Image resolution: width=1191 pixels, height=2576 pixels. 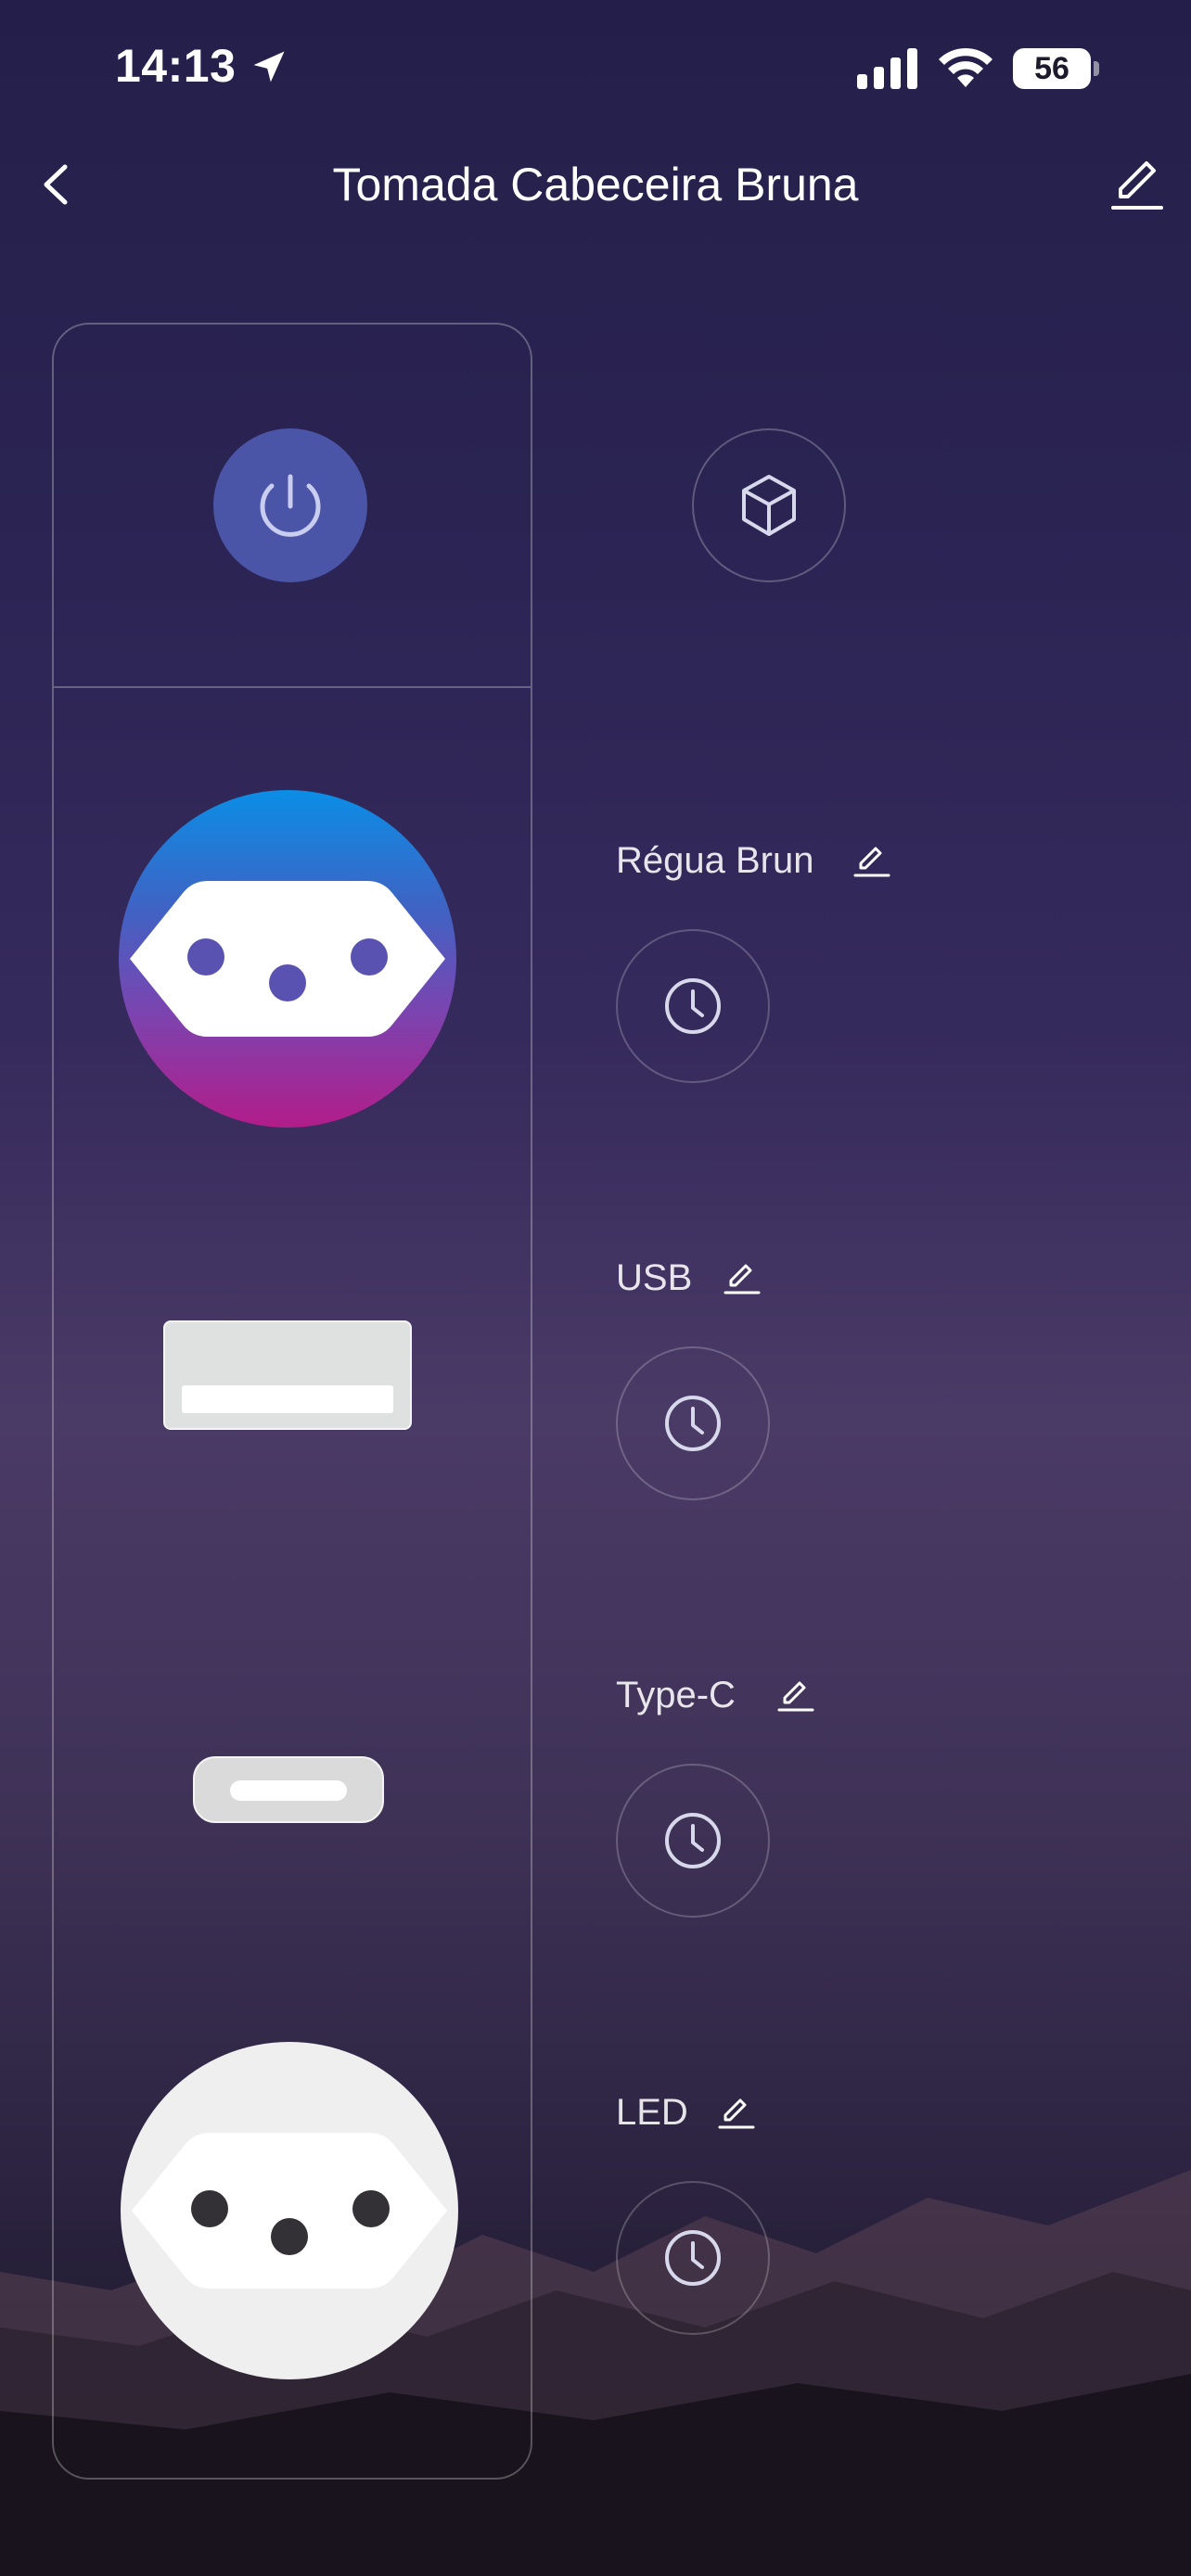 What do you see at coordinates (292, 687) in the screenshot?
I see `panel-divider` at bounding box center [292, 687].